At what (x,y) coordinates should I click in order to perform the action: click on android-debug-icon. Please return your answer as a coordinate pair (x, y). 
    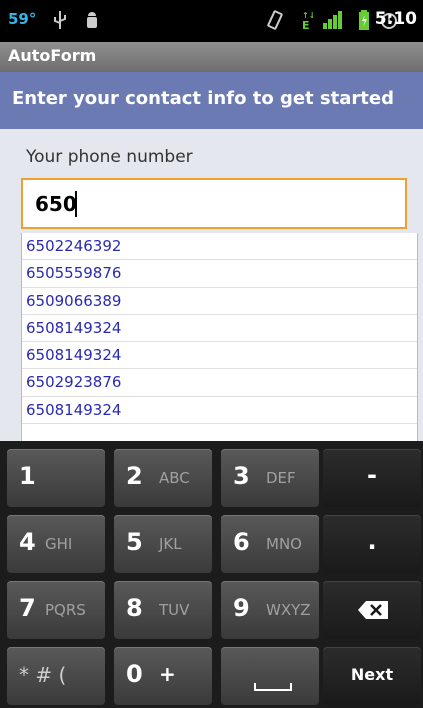
    Looking at the image, I should click on (92, 20).